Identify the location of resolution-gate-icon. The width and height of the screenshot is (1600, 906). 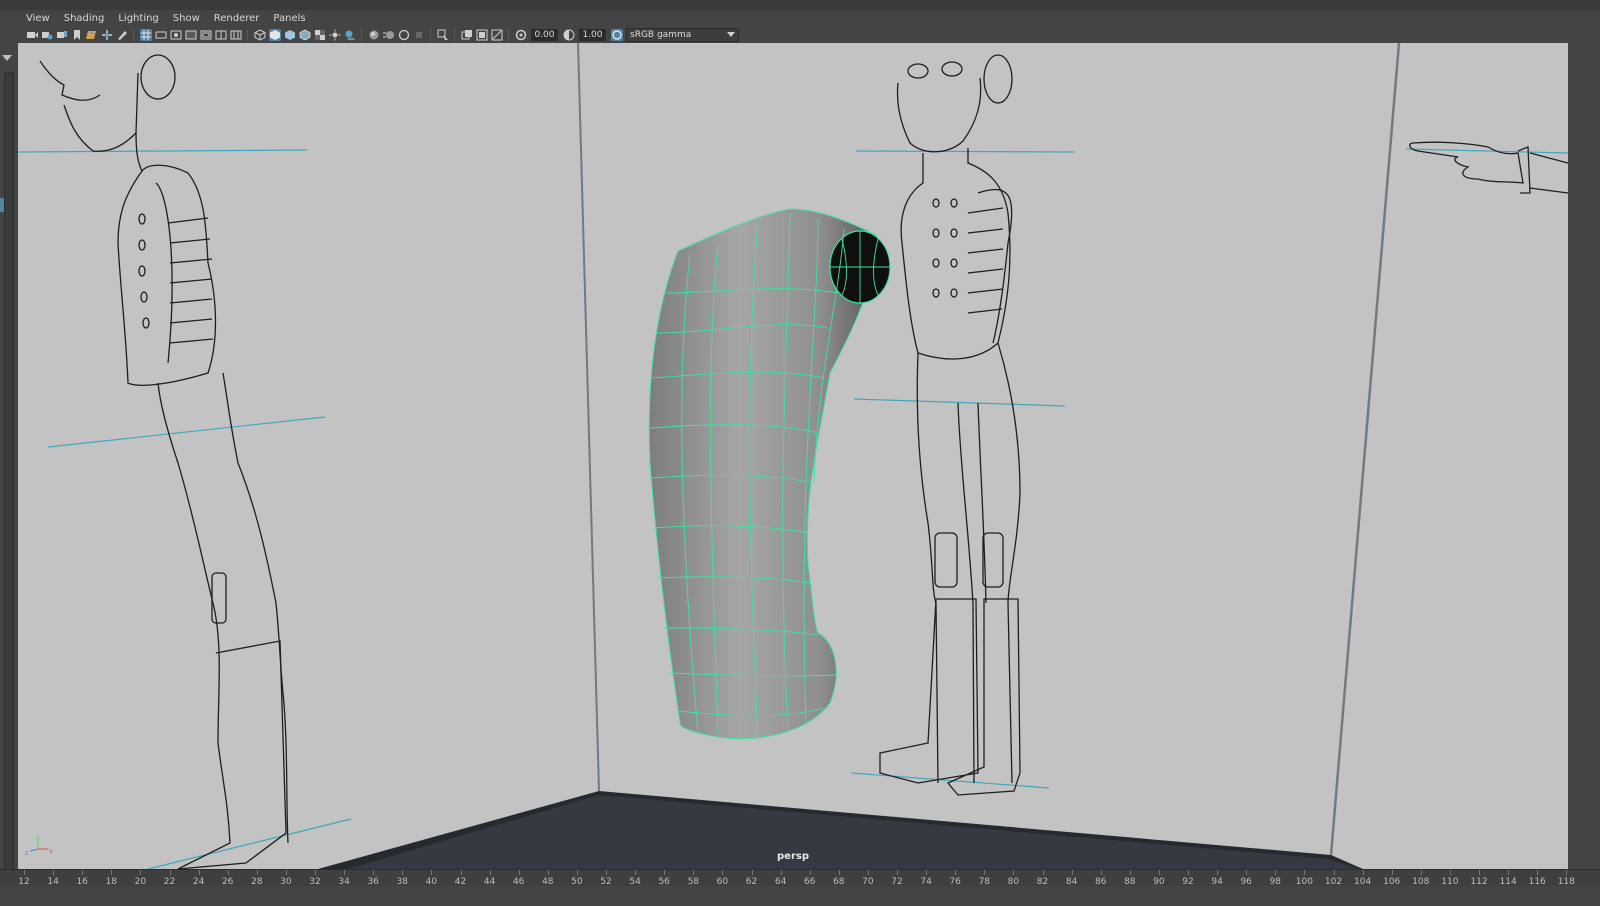
(176, 35).